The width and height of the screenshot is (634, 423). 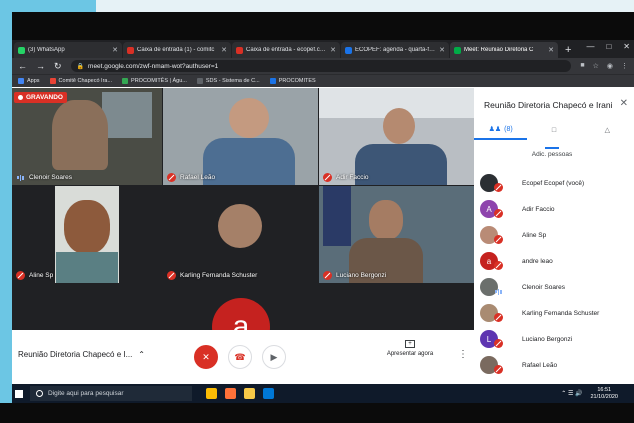 I want to click on new-tab-button: +, so click(x=568, y=50).